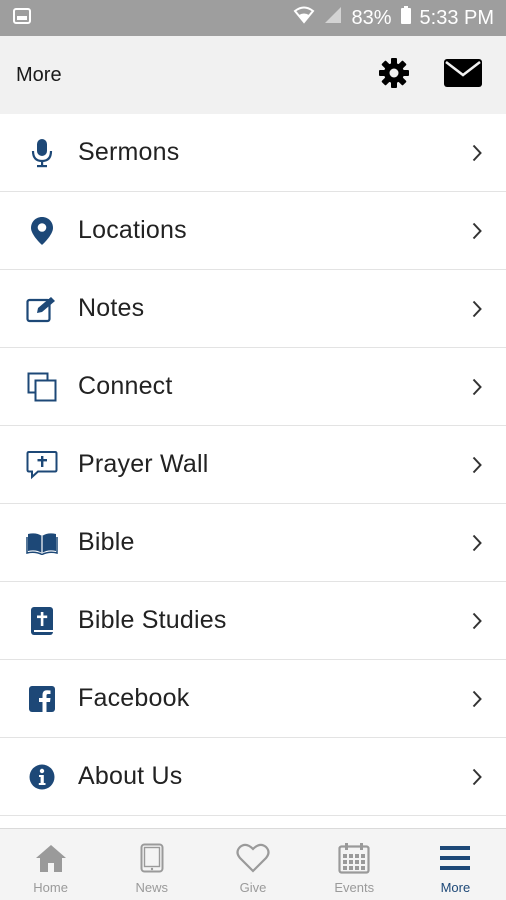  What do you see at coordinates (253, 309) in the screenshot?
I see `menu-item-notes: Notes` at bounding box center [253, 309].